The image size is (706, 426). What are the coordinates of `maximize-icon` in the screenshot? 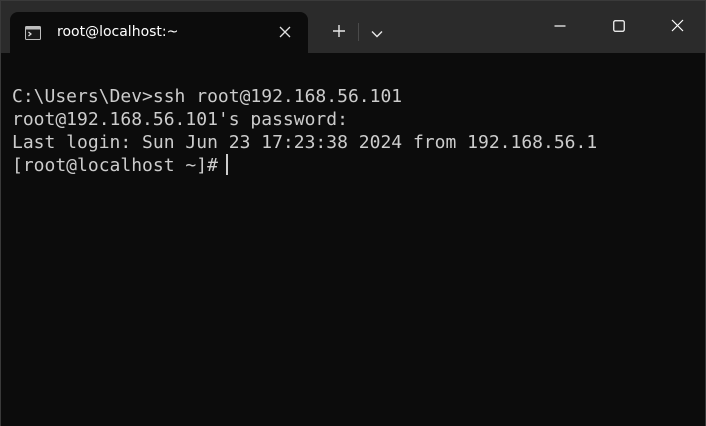 It's located at (619, 26).